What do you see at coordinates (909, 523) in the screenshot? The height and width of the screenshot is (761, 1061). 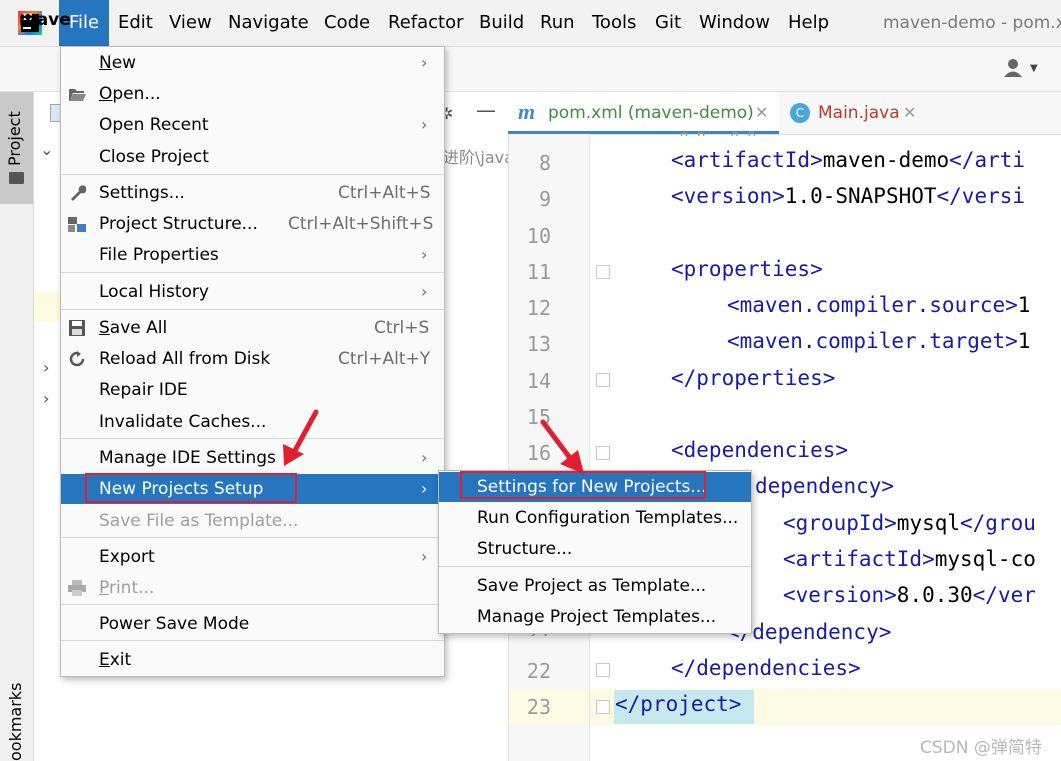 I see `code-line: <groupId>mysql</grou` at bounding box center [909, 523].